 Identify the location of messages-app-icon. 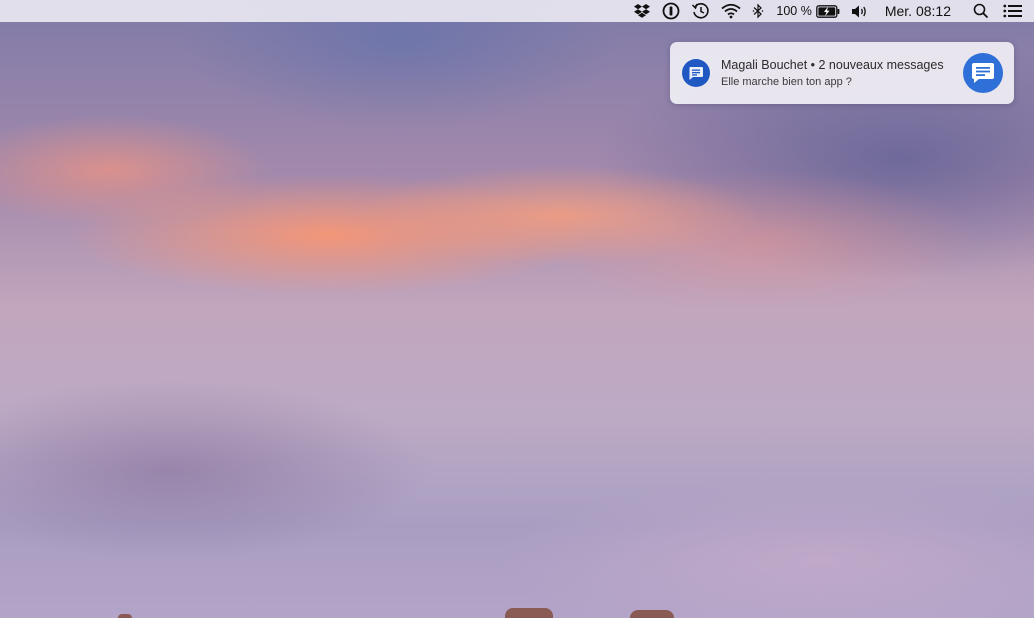
(696, 73).